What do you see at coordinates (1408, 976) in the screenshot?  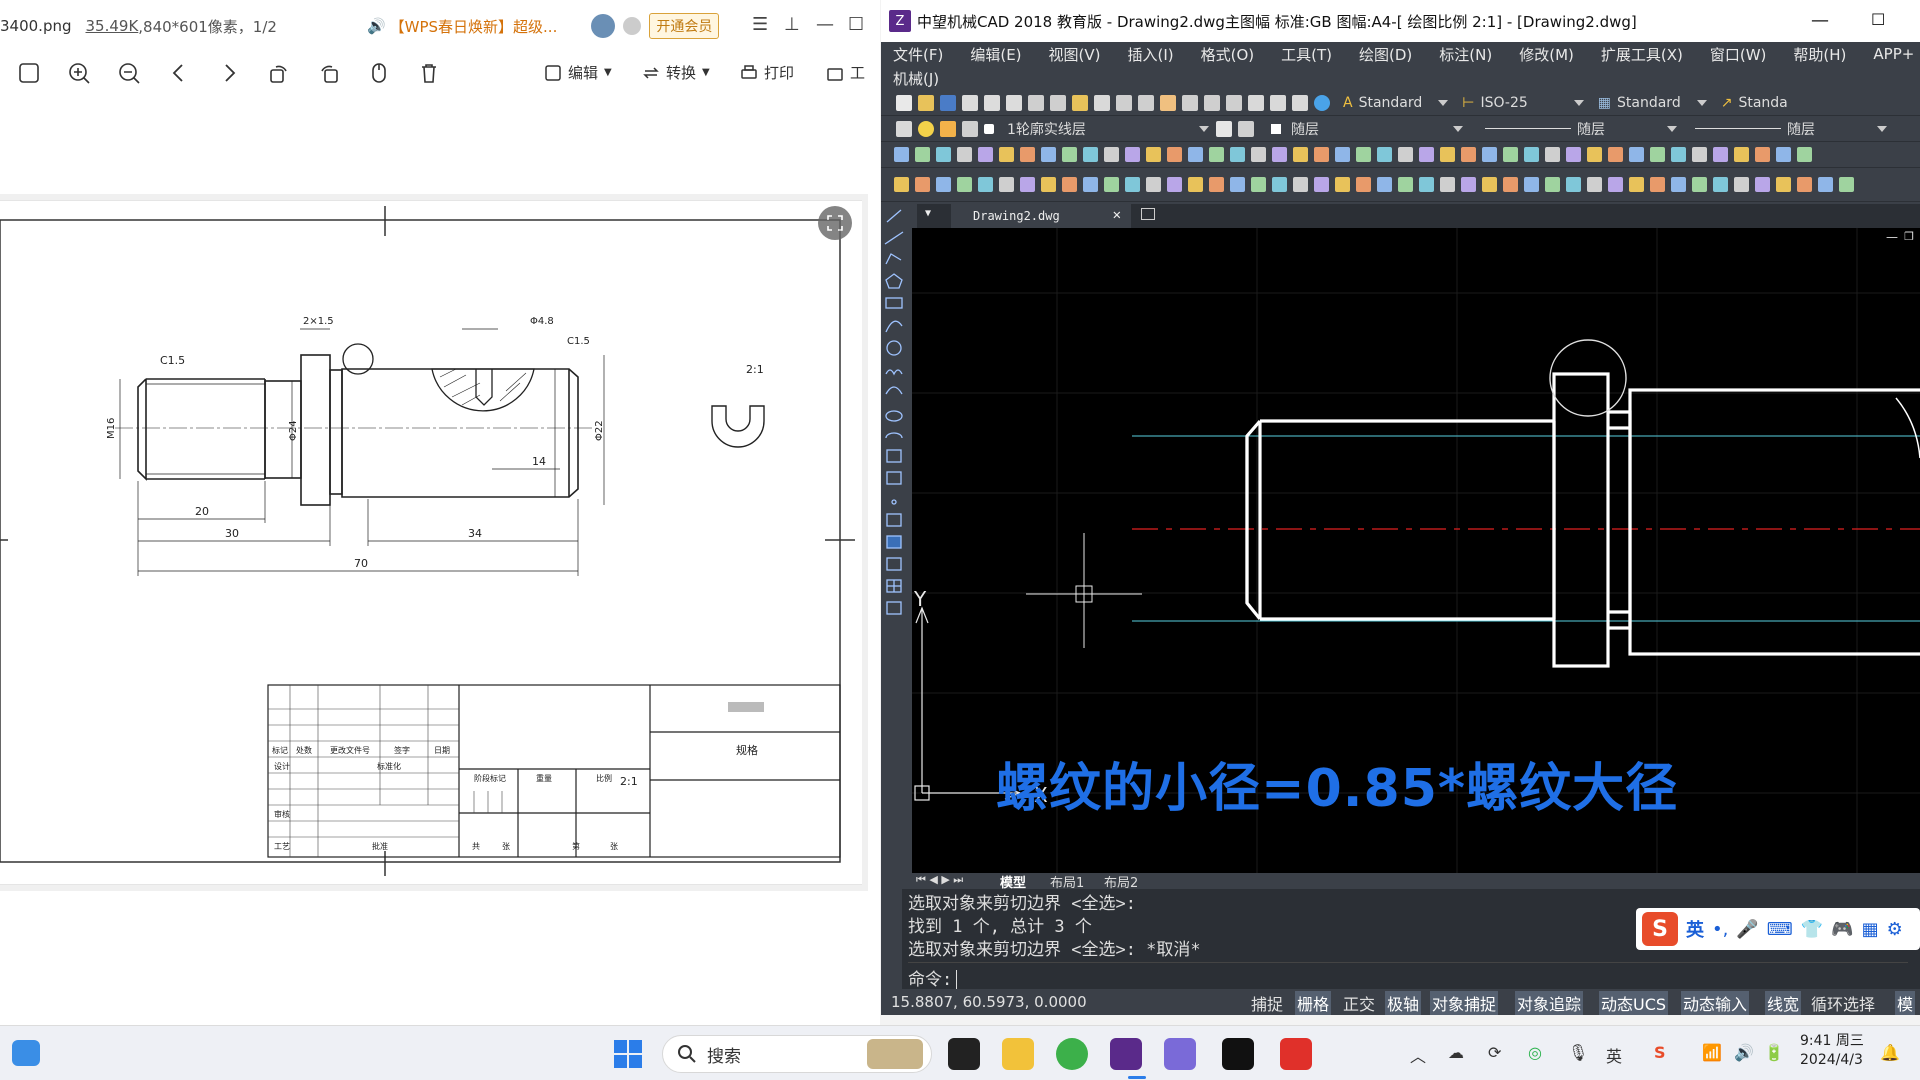 I see `command-input: 命令:` at bounding box center [1408, 976].